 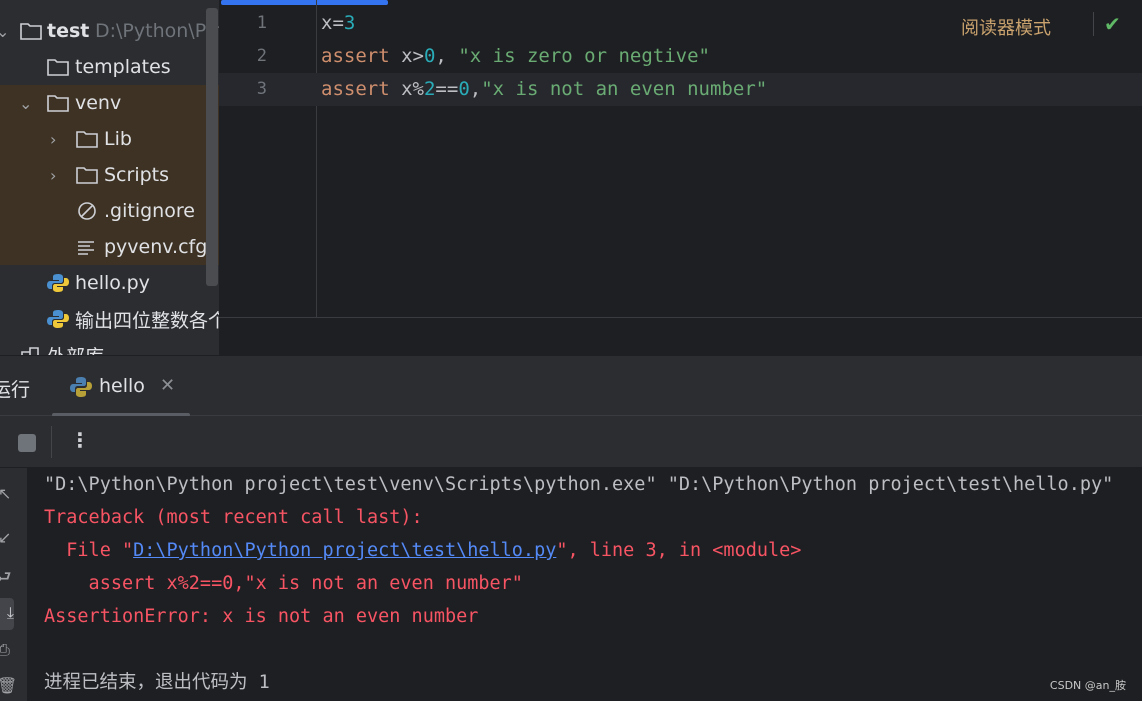 I want to click on check-icon: ✔, so click(x=1107, y=24).